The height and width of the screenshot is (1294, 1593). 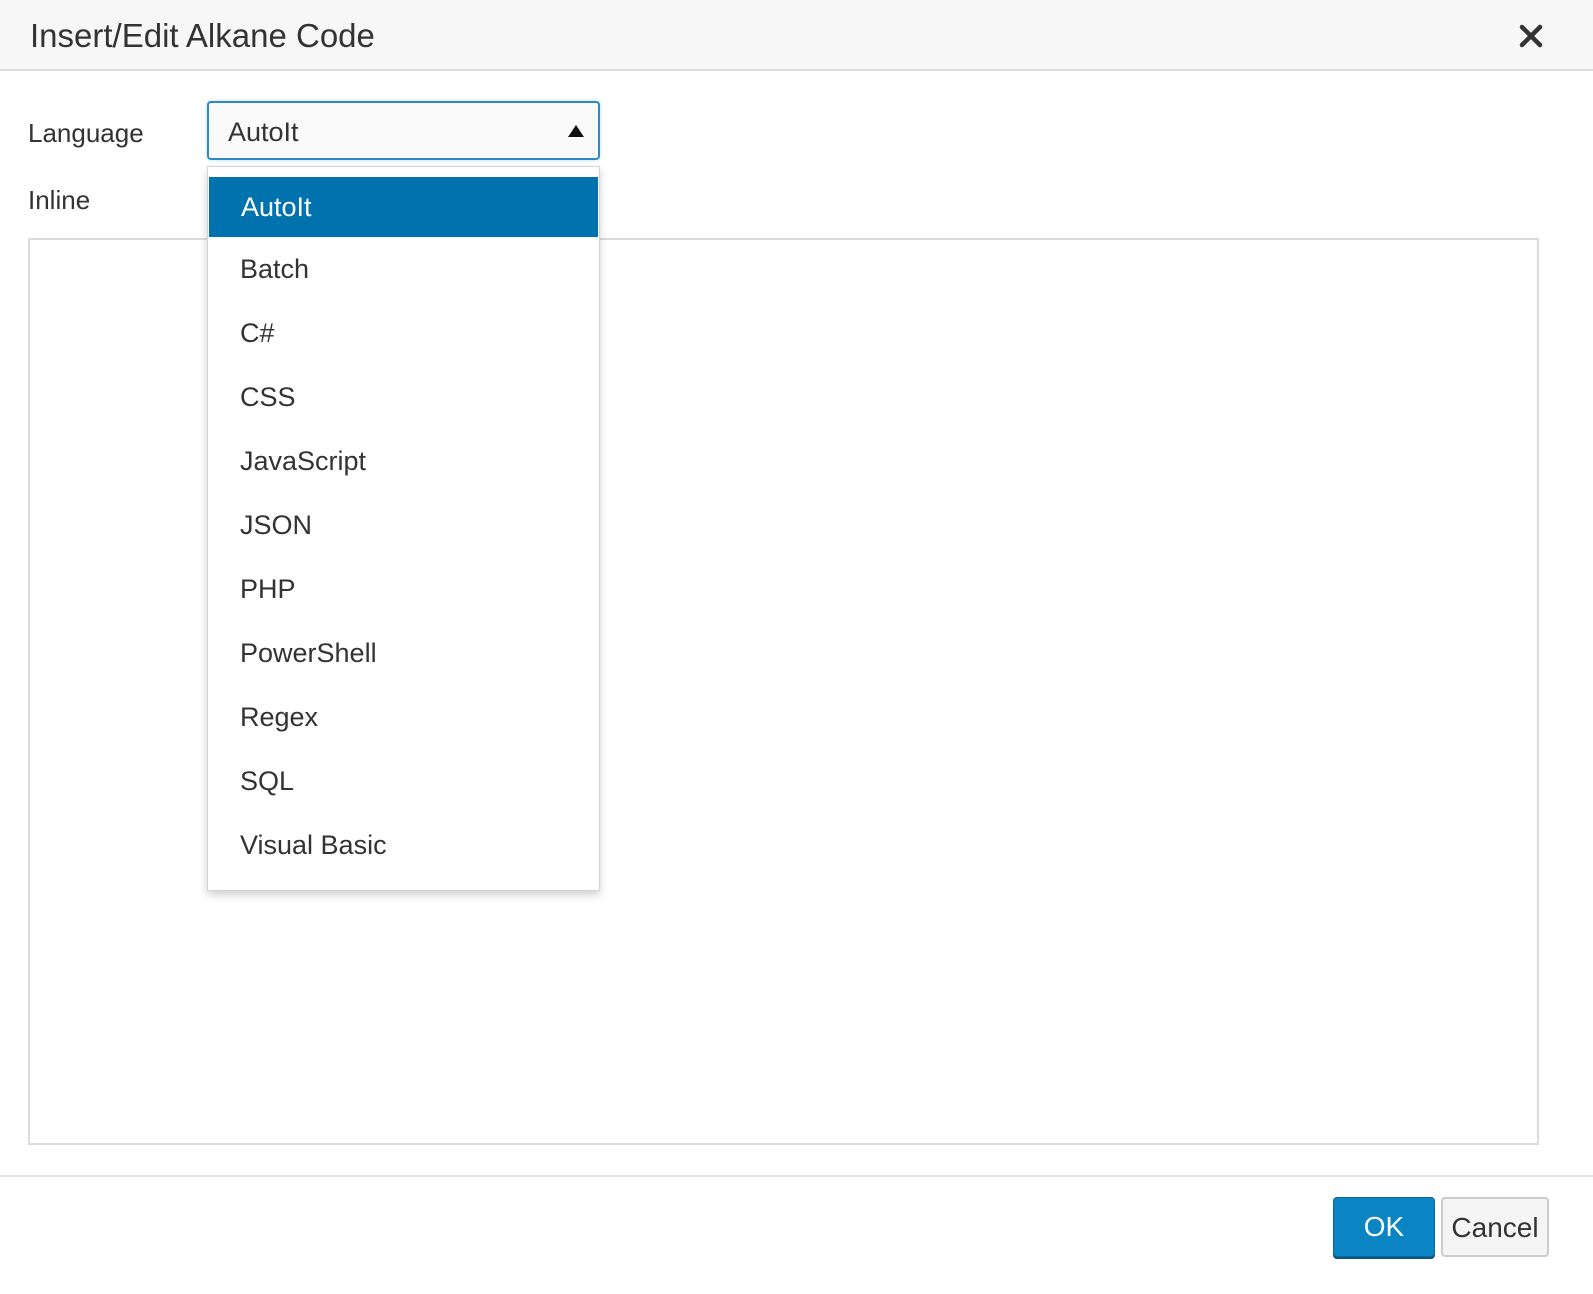 I want to click on close-icon, so click(x=1531, y=36).